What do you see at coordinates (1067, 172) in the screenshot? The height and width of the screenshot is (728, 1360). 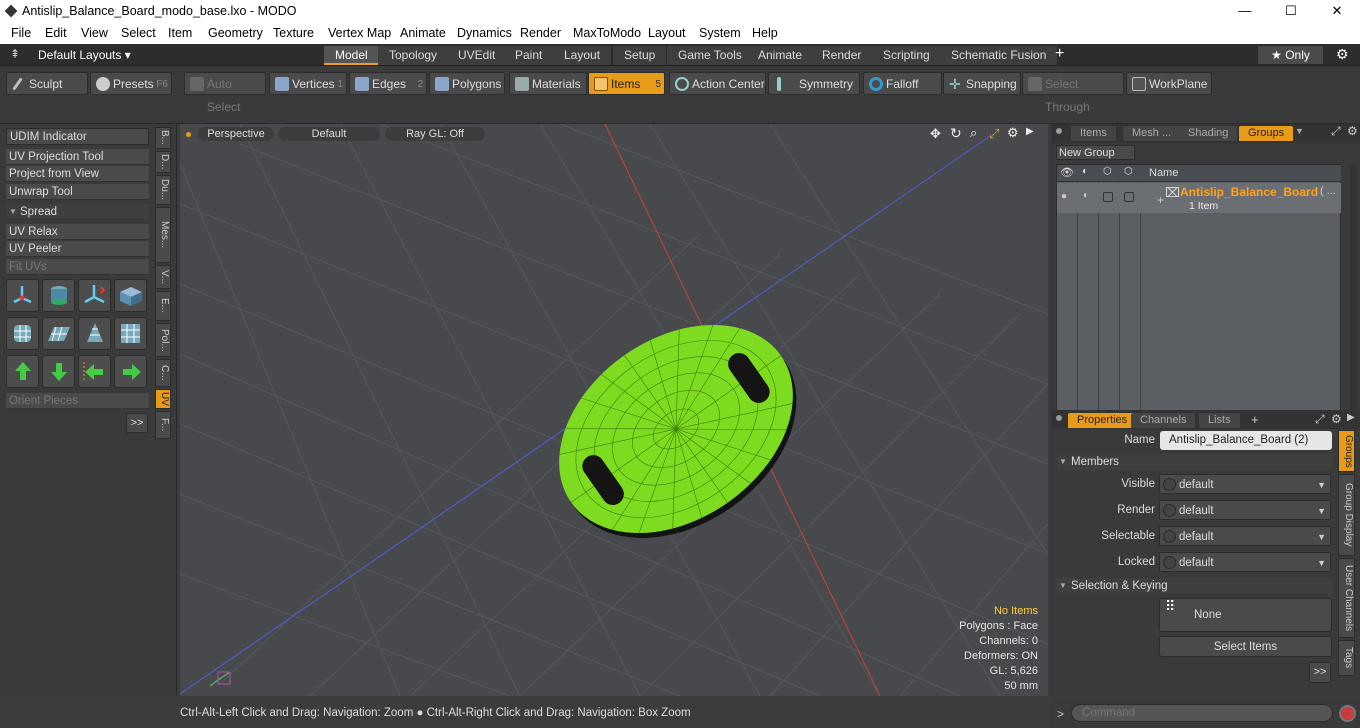 I see `visibility-eye-icon: 👁` at bounding box center [1067, 172].